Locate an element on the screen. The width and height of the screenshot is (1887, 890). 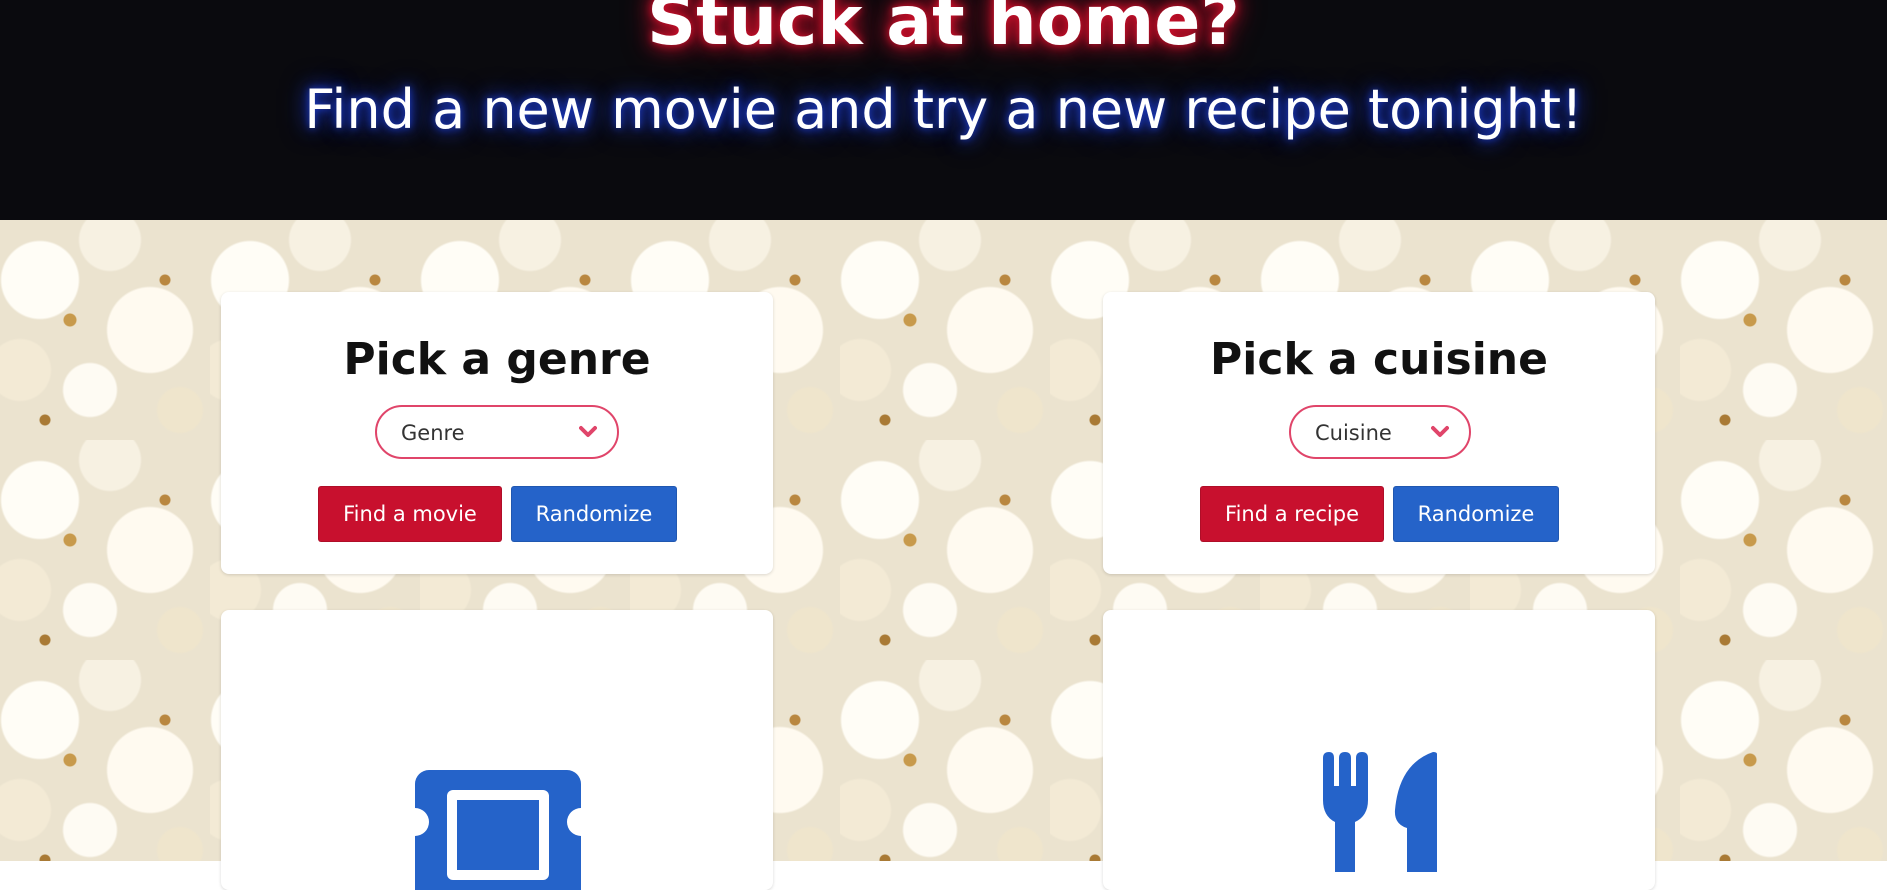
genre-select-value: Genre is located at coordinates (433, 433).